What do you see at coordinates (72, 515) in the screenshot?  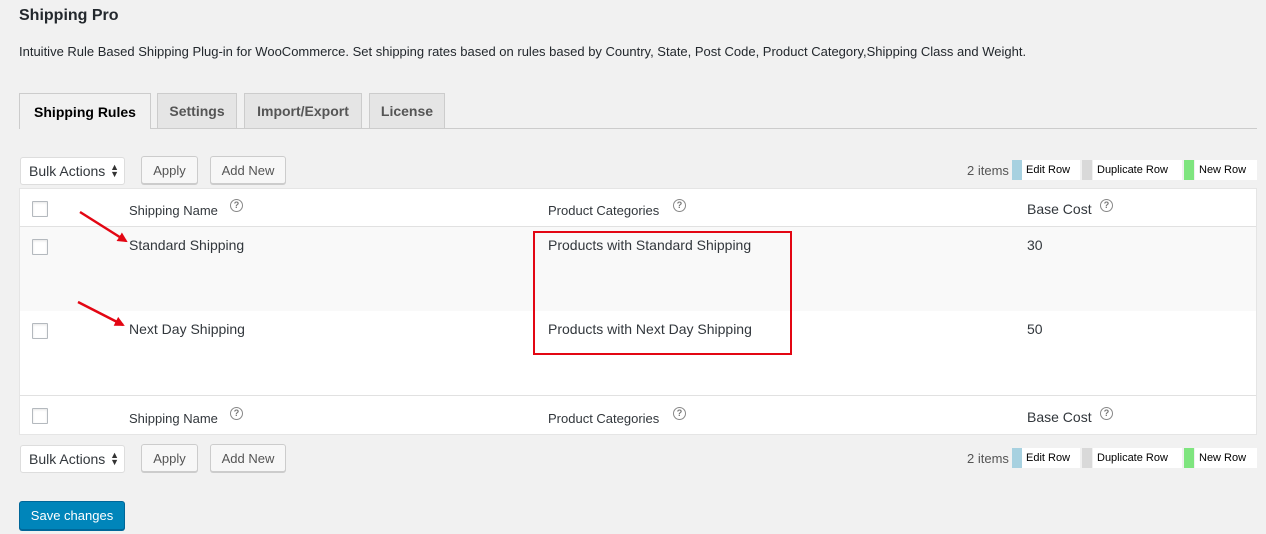 I see `save-changes-button: Save changes` at bounding box center [72, 515].